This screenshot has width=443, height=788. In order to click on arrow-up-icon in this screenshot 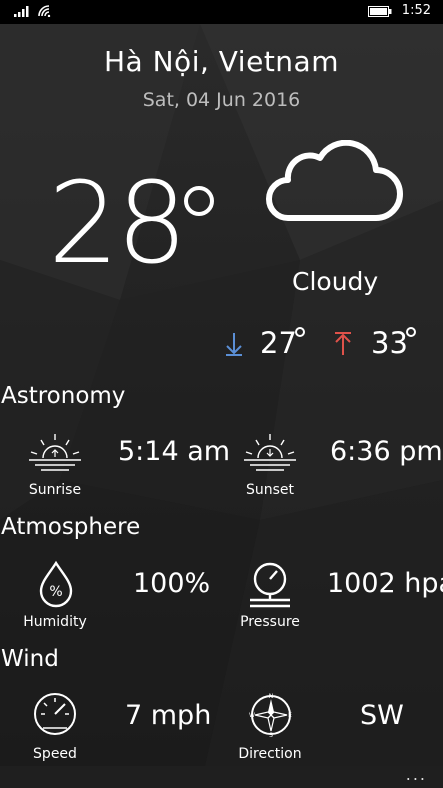, I will do `click(343, 343)`.